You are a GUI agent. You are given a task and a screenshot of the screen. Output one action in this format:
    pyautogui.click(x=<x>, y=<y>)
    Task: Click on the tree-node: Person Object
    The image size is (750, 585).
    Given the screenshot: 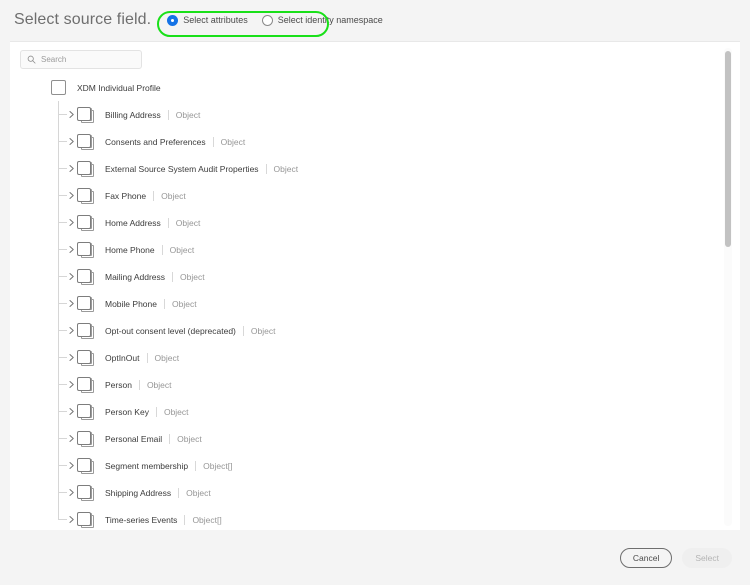 What is the action you would take?
    pyautogui.click(x=368, y=384)
    